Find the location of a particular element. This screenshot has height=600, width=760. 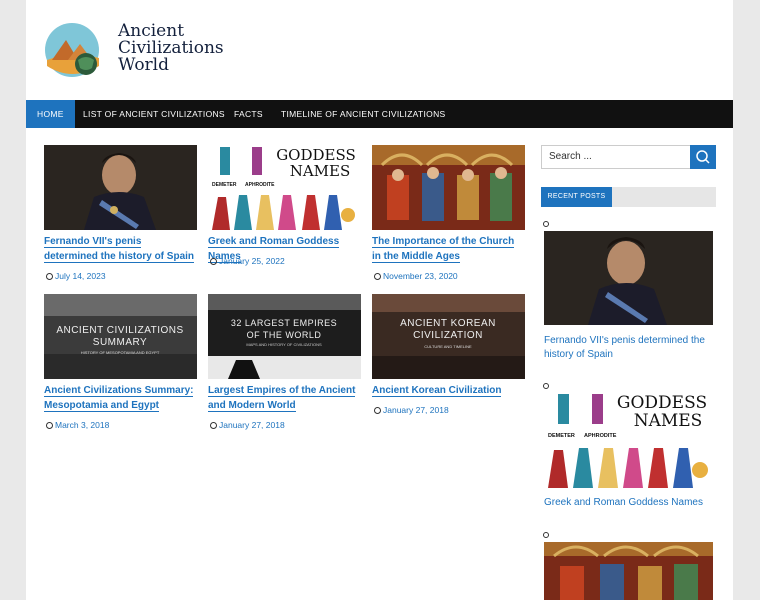

thumb-subtext: HISTORY OF MESOPOTAMIA AND EGYPT is located at coordinates (120, 352).